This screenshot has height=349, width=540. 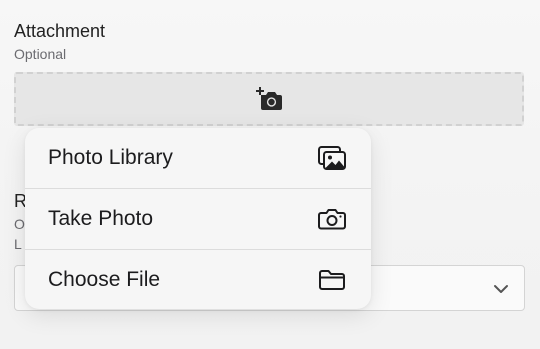 I want to click on chevron-down-icon, so click(x=501, y=289).